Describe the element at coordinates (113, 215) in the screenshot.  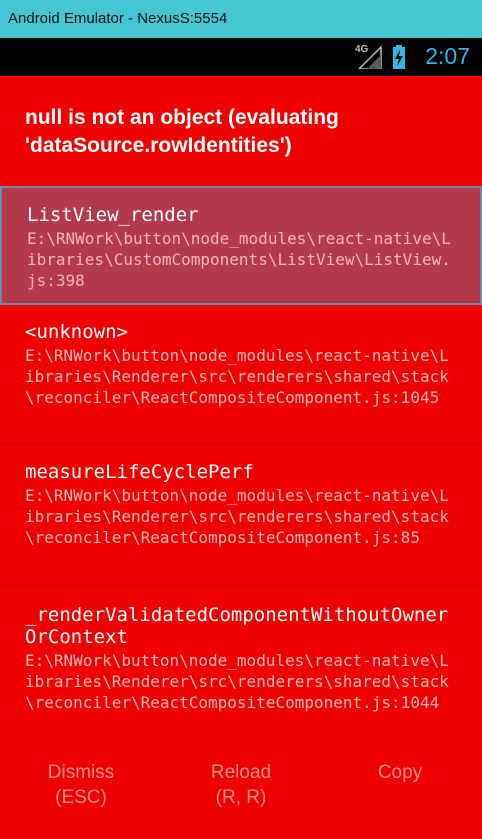
I see `frame-function-name: ListView_render` at that location.